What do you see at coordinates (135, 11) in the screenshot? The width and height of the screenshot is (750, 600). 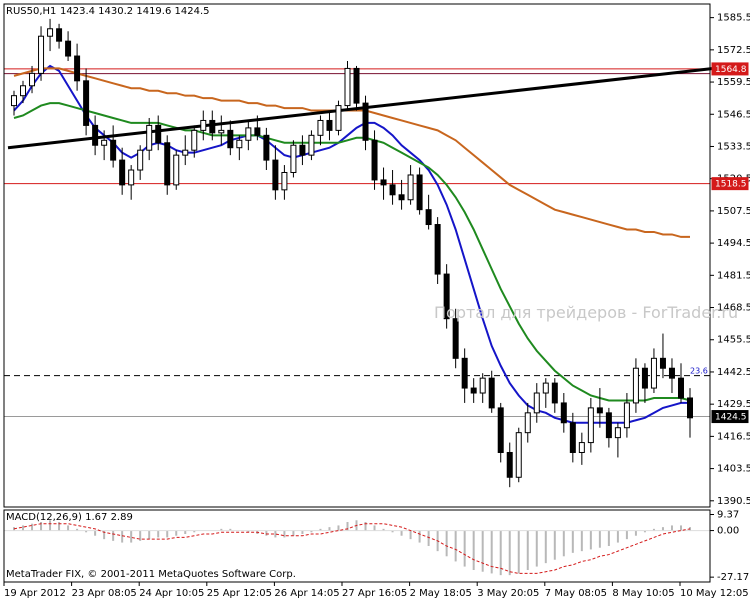 I see `ohlc-readout: 1423.4 1430.2 1419.6 1424.5` at bounding box center [135, 11].